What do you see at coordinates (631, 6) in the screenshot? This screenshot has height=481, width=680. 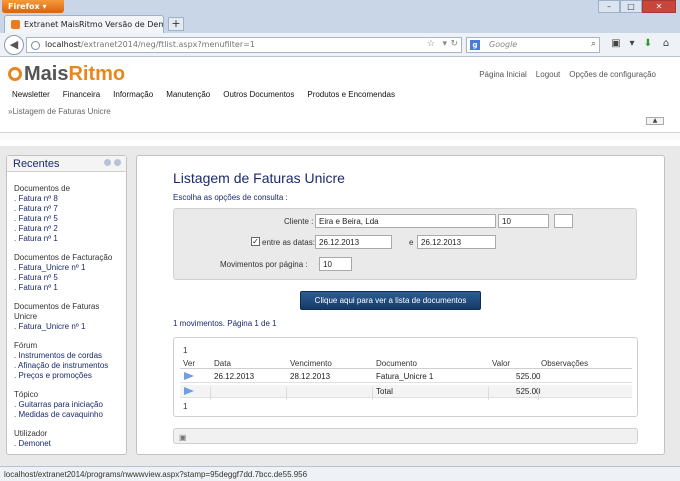 I see `maximize-button: □` at bounding box center [631, 6].